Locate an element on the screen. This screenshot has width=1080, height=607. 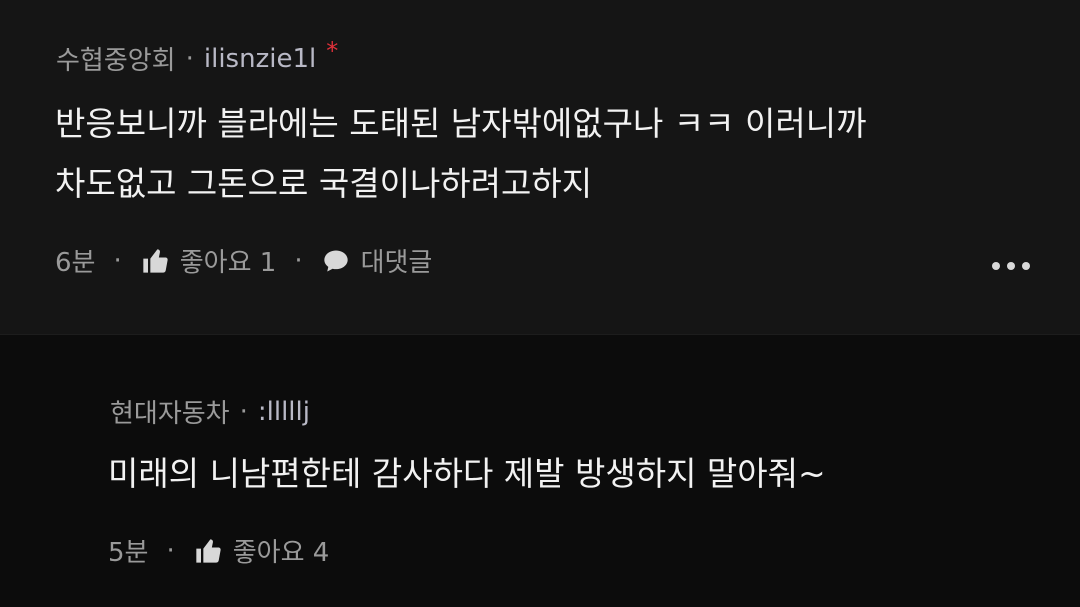
comment-actions: 6분 · 좋아요 1 · 대댓글 is located at coordinates (243, 260).